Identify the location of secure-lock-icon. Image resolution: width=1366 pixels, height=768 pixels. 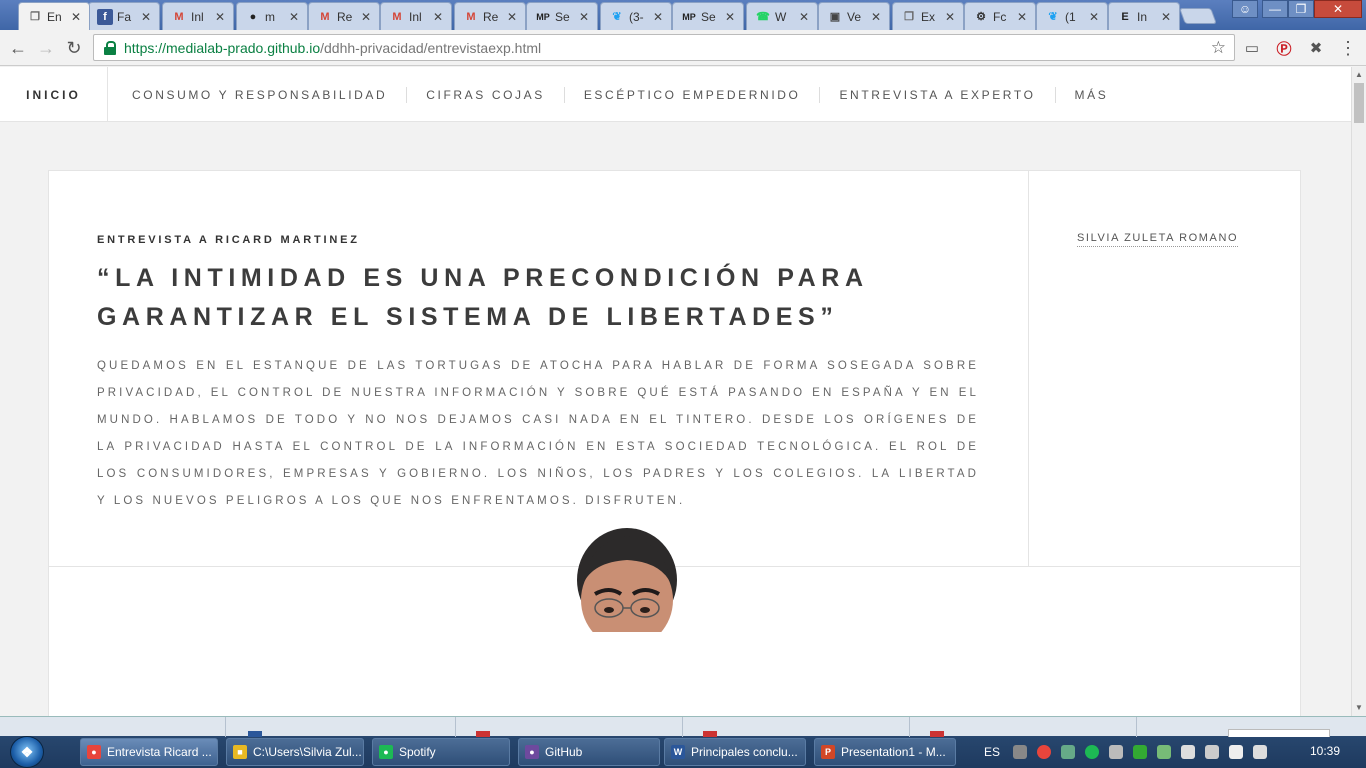
(110, 47).